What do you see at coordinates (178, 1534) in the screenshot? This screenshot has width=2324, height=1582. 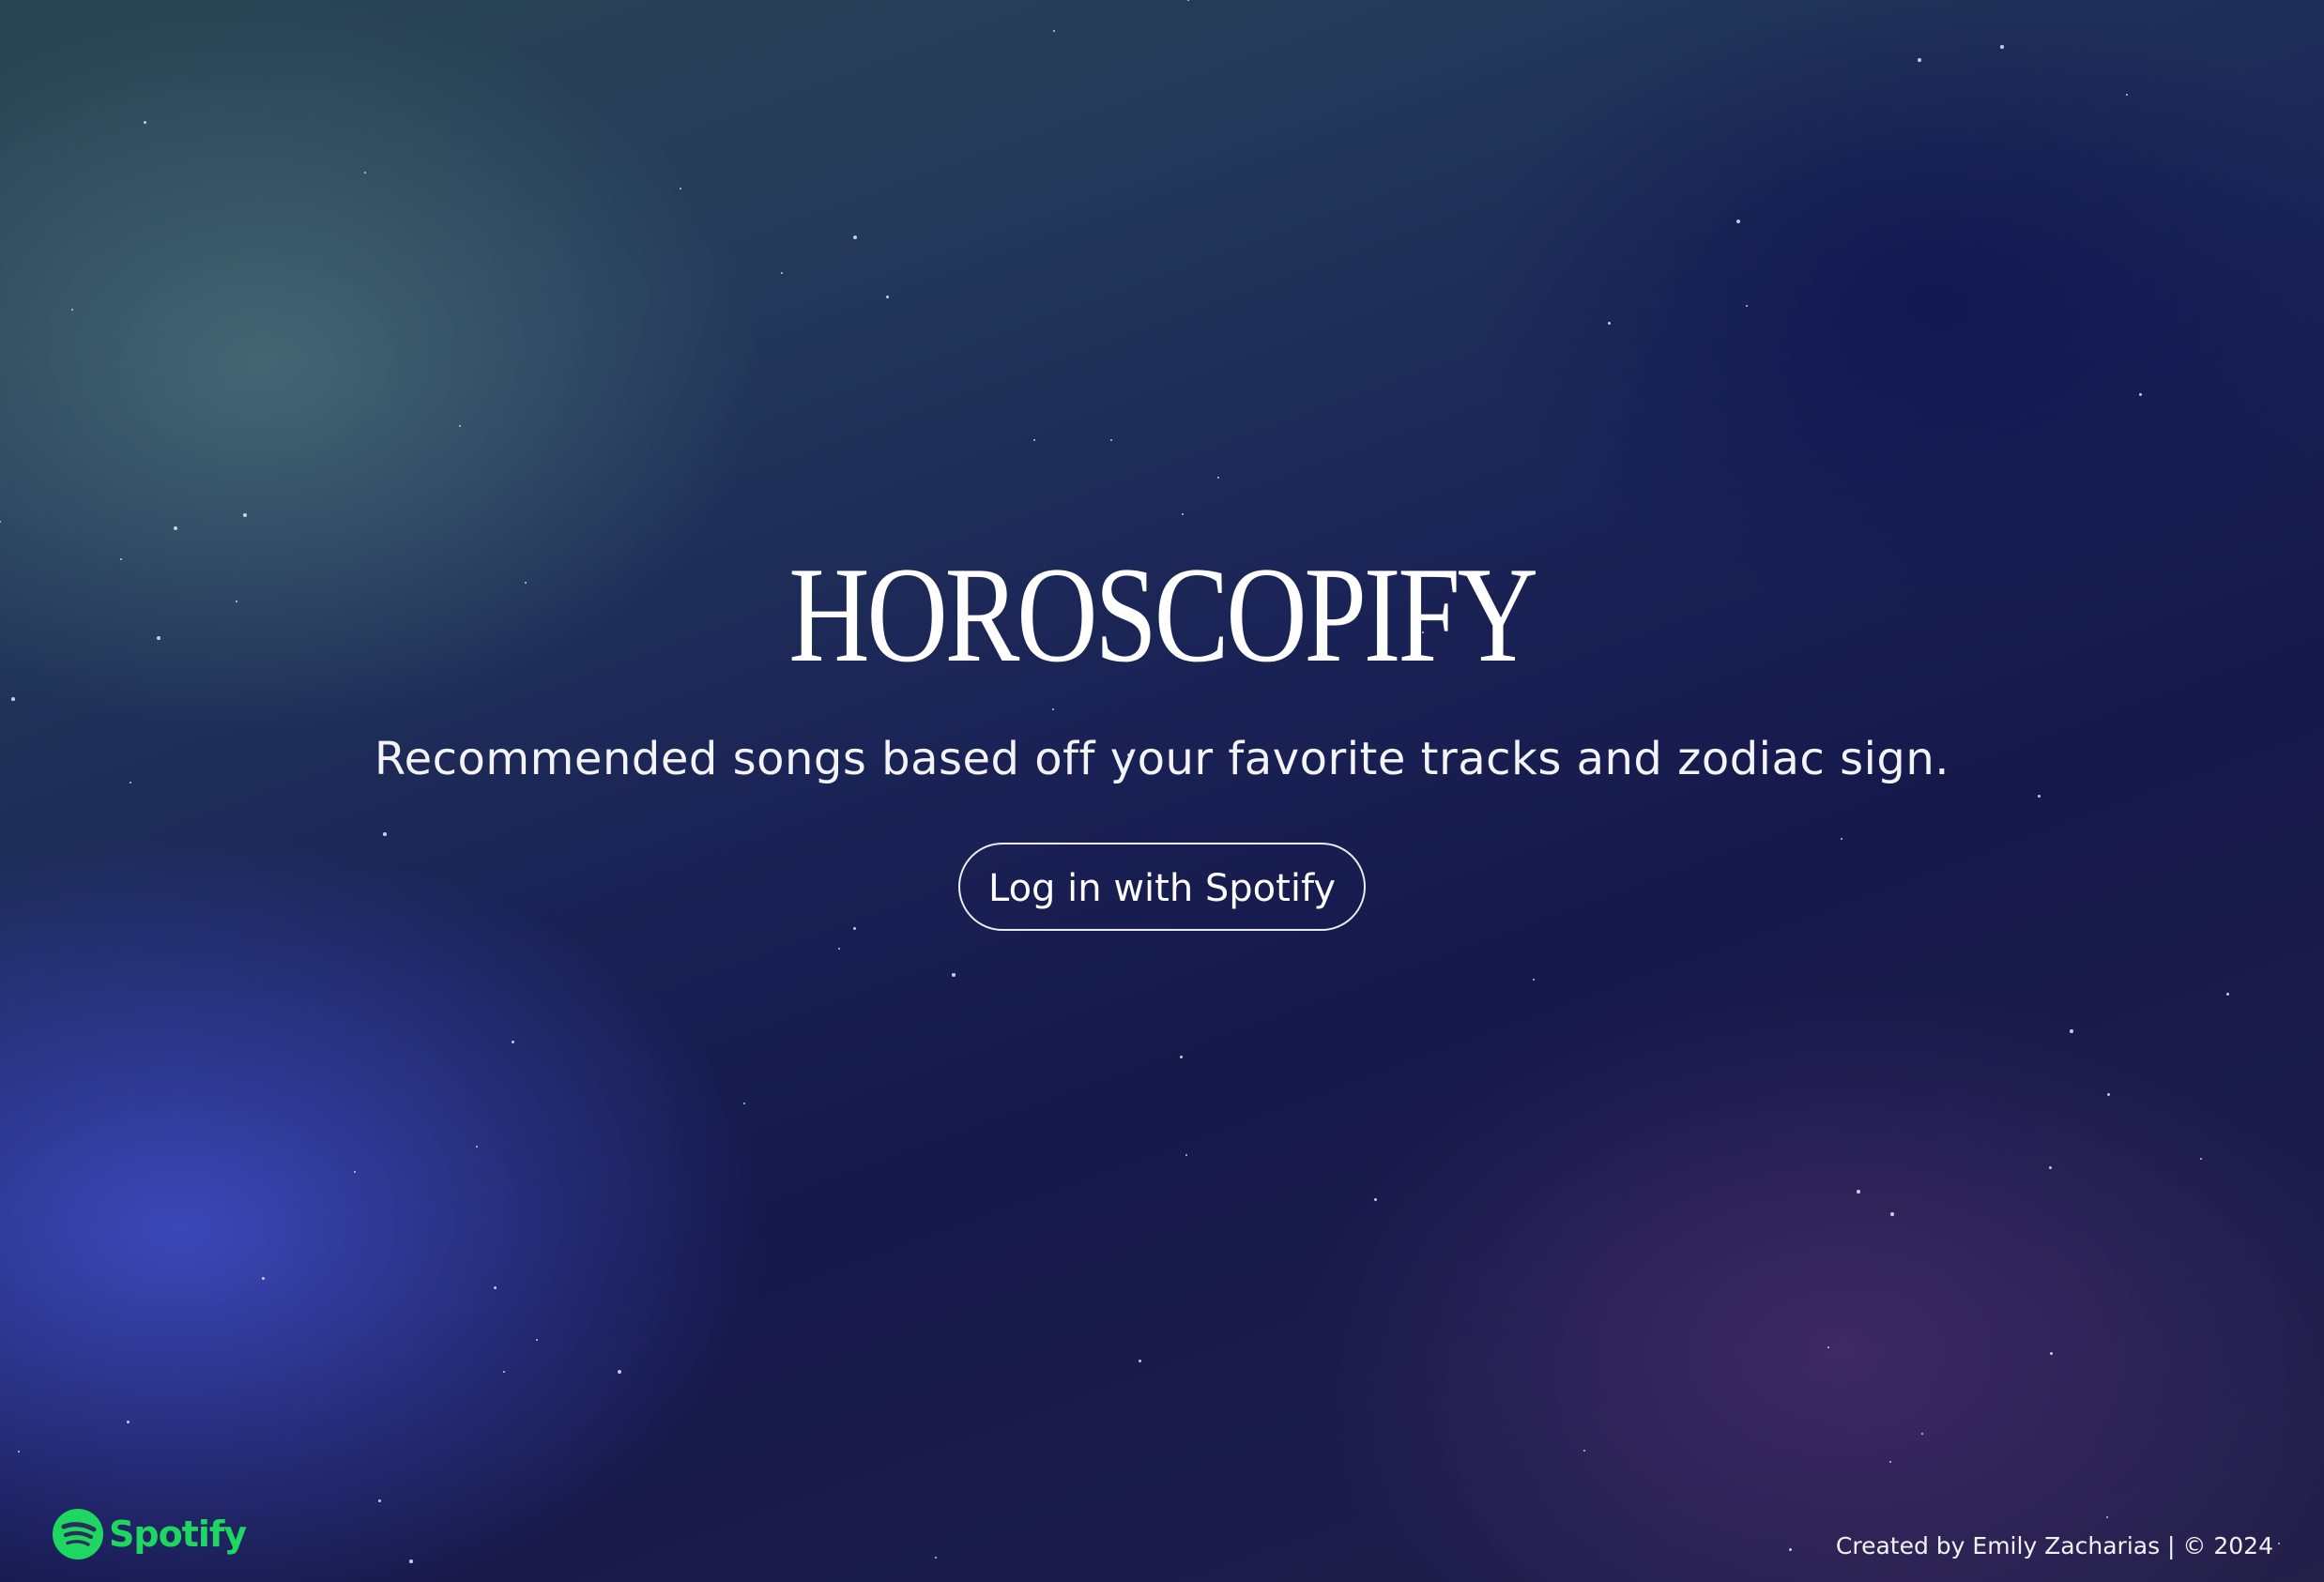 I see `spotify-wordmark: Spotify` at bounding box center [178, 1534].